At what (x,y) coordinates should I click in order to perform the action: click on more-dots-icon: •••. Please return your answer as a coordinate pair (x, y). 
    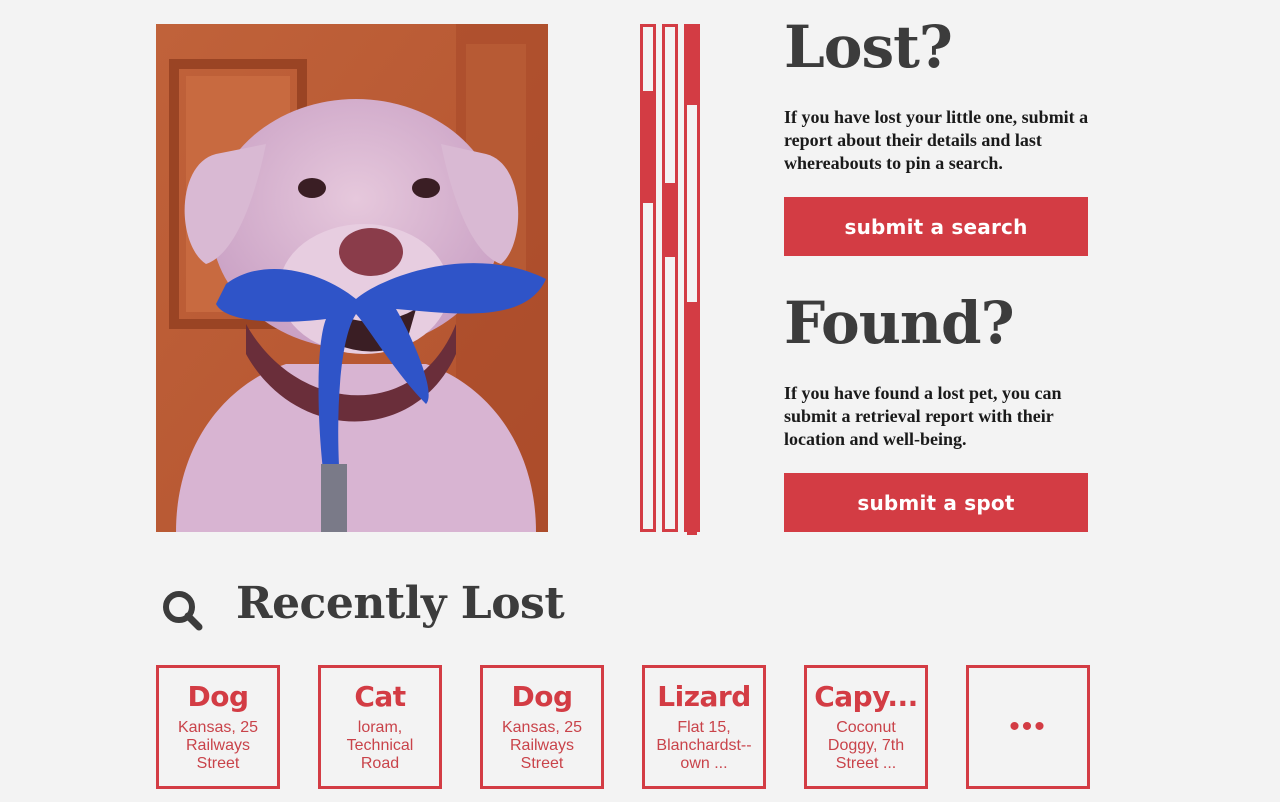
    Looking at the image, I should click on (1028, 726).